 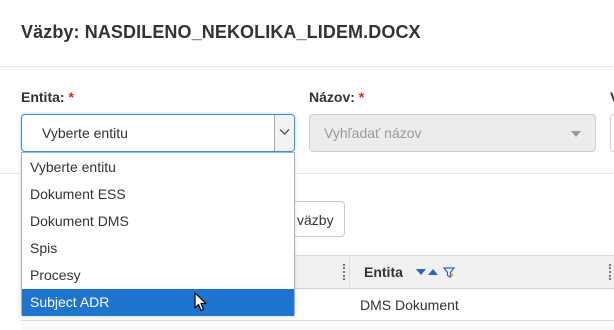 I want to click on sort-filter-icons, so click(x=438, y=272).